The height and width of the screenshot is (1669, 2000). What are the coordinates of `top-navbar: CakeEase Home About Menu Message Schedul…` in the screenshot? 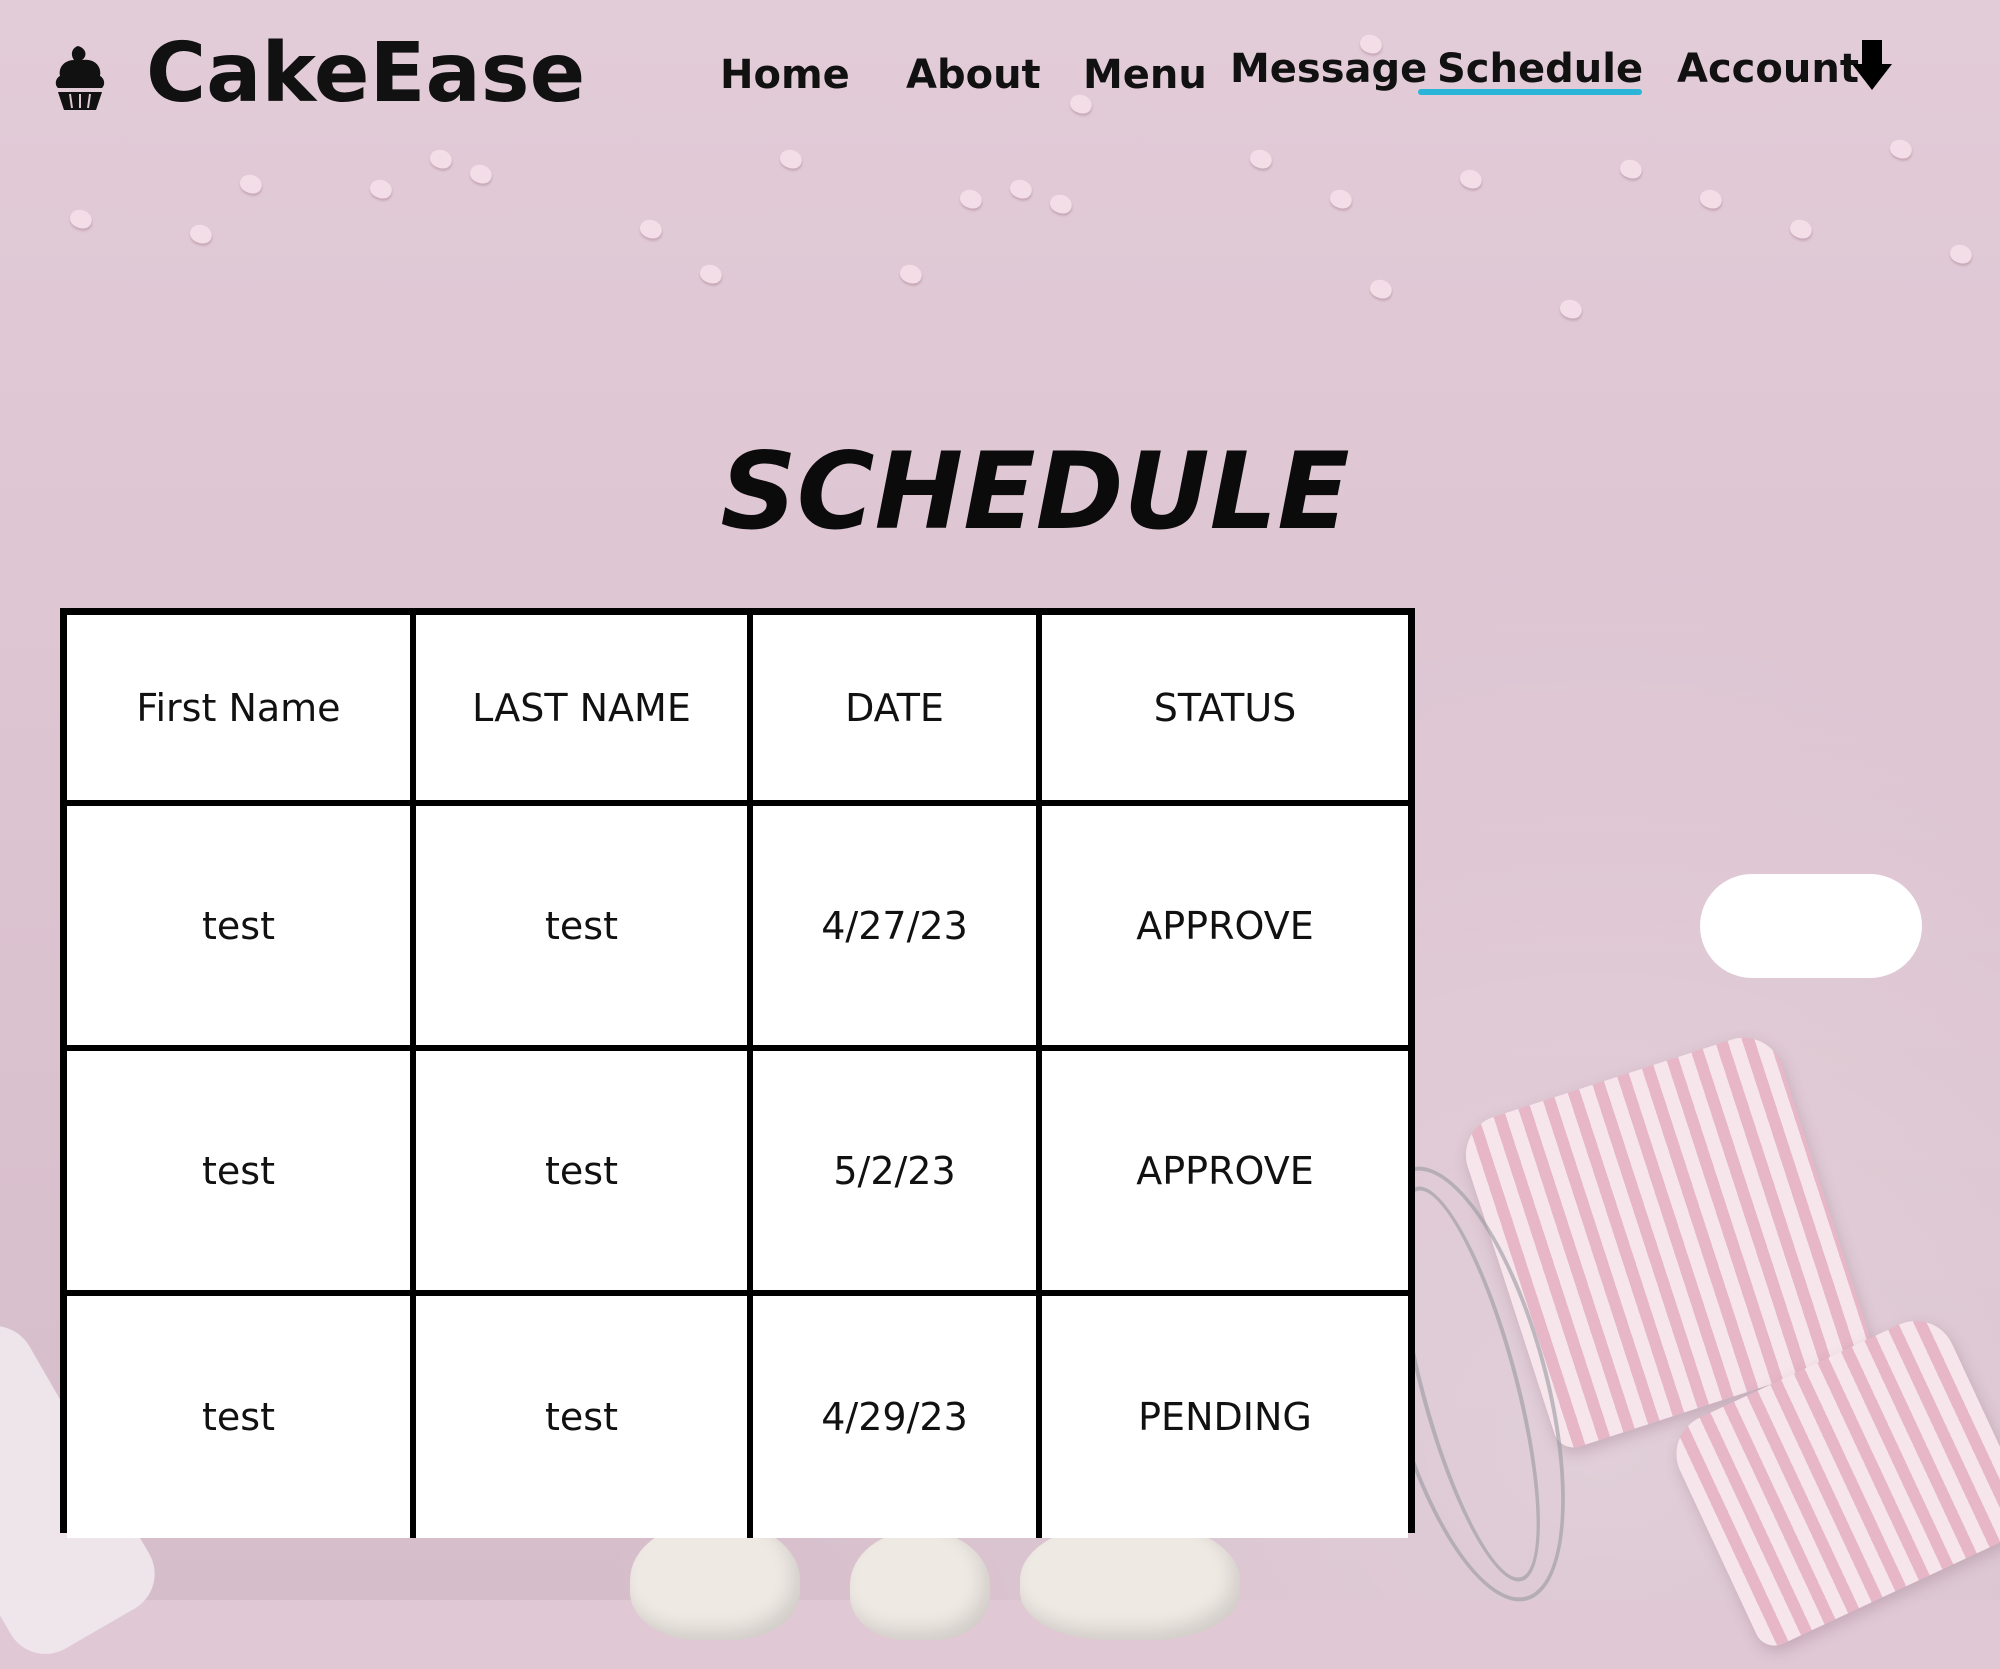 It's located at (1000, 75).